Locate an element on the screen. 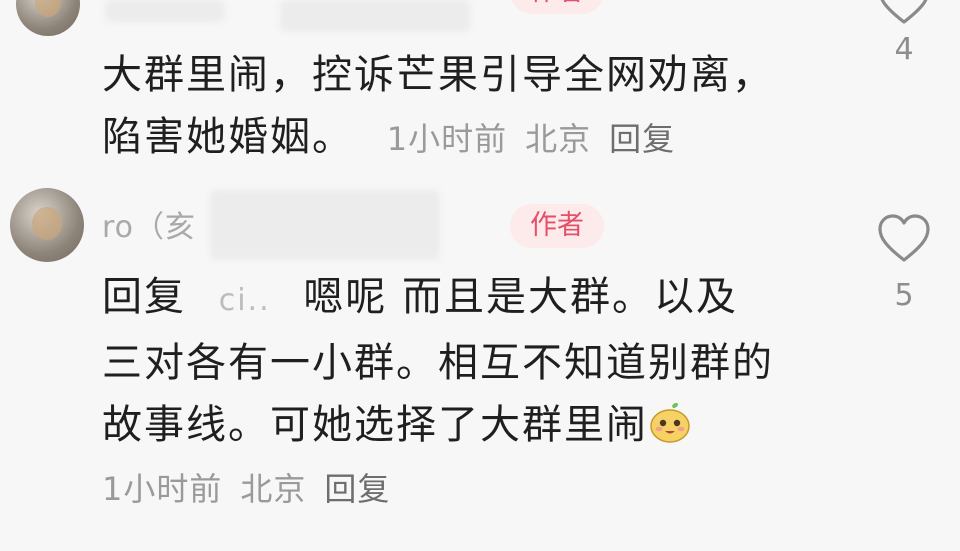 This screenshot has height=551, width=960. comment-line: 回复 ci.. 嗯呢 而且是大群。以及 is located at coordinates (438, 299).